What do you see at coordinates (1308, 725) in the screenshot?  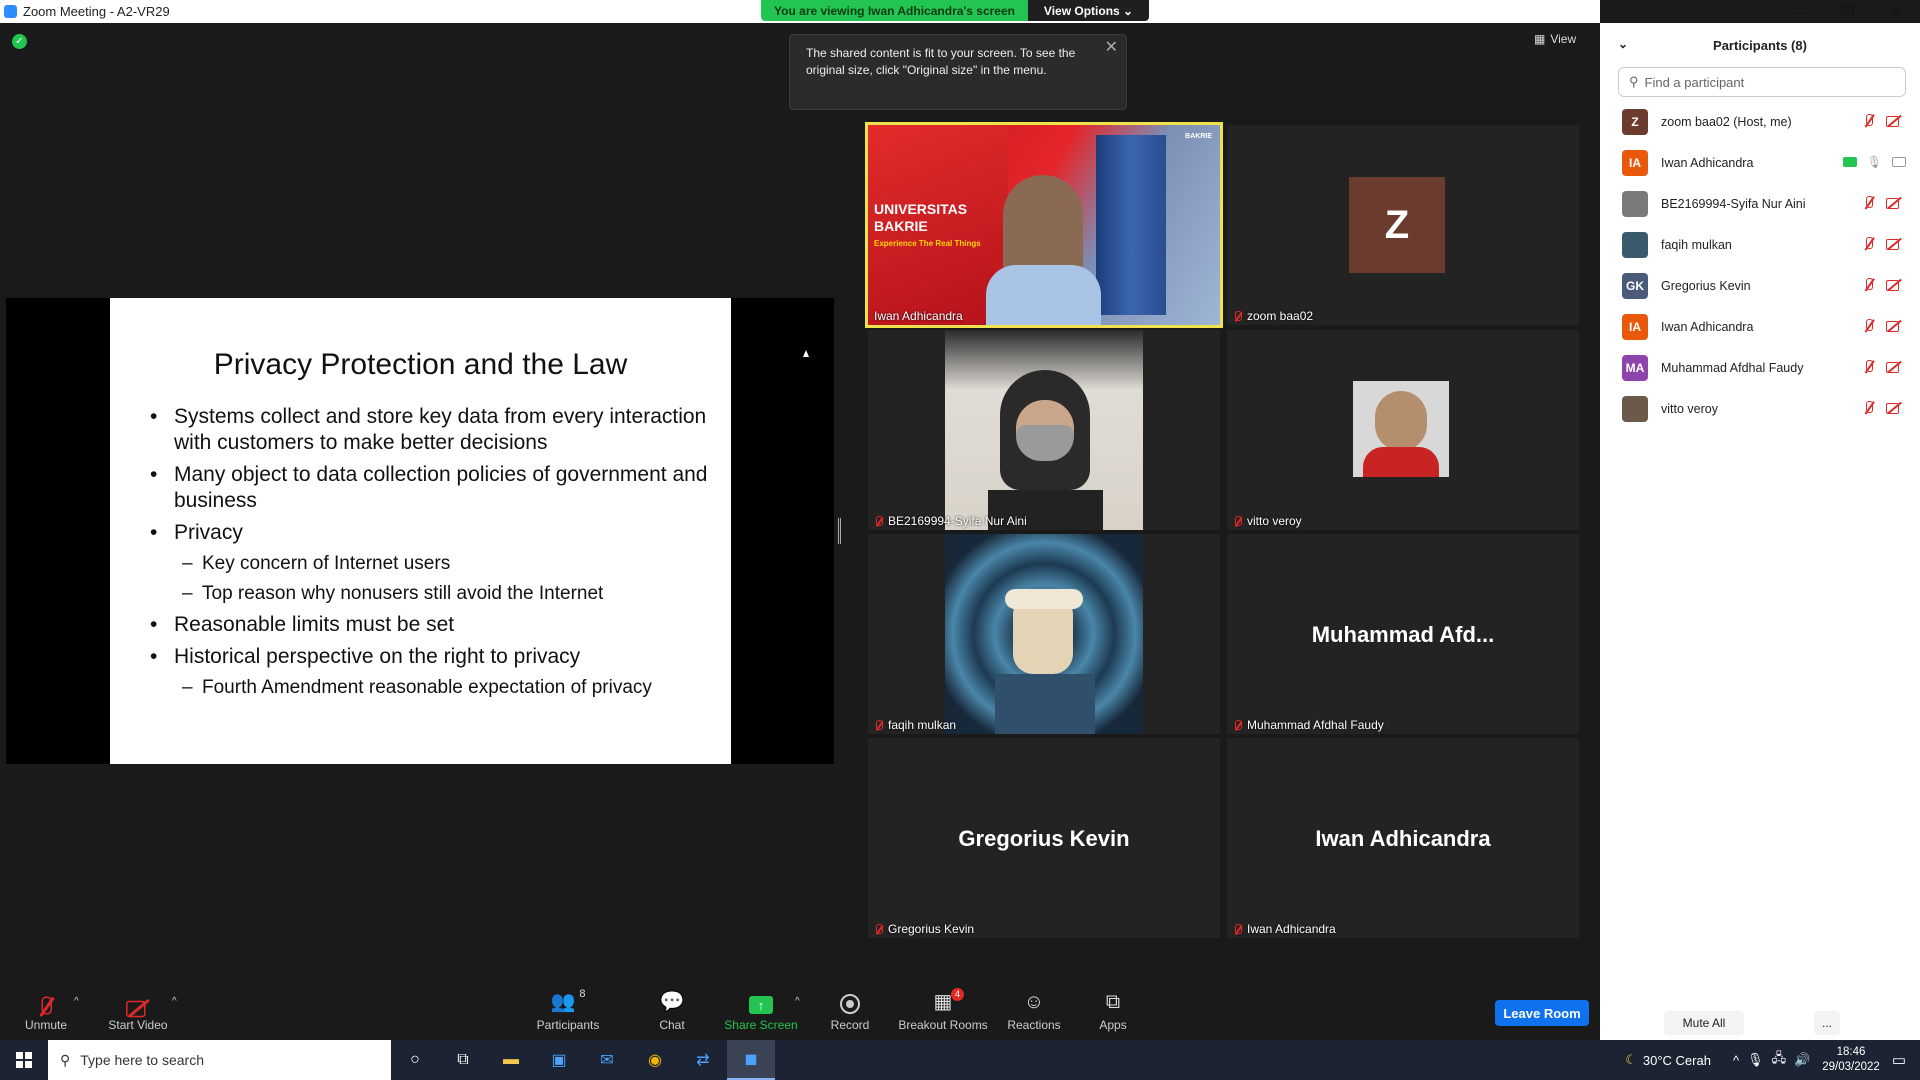 I see `tile-name-label: Muhammad Afdhal Faudy` at bounding box center [1308, 725].